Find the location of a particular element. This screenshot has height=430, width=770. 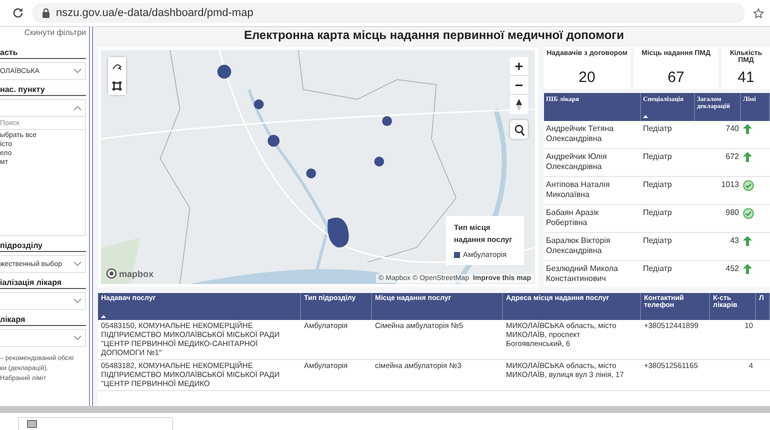

zoom-search-icon is located at coordinates (519, 129).